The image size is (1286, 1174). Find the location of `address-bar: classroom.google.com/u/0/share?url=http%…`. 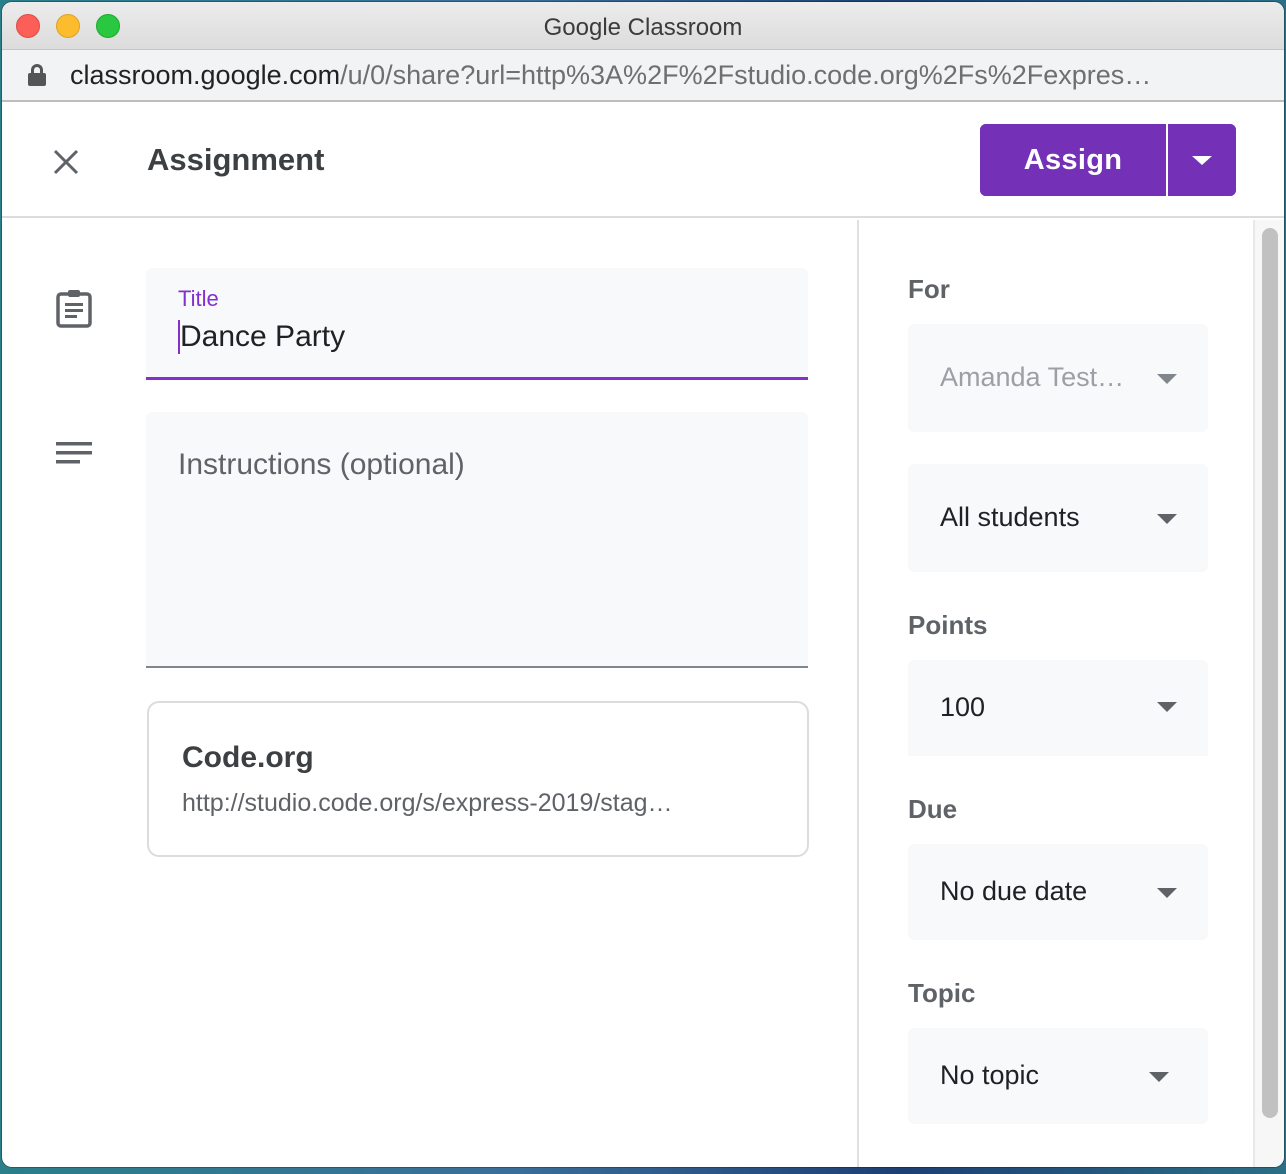

address-bar: classroom.google.com/u/0/share?url=http%… is located at coordinates (643, 76).